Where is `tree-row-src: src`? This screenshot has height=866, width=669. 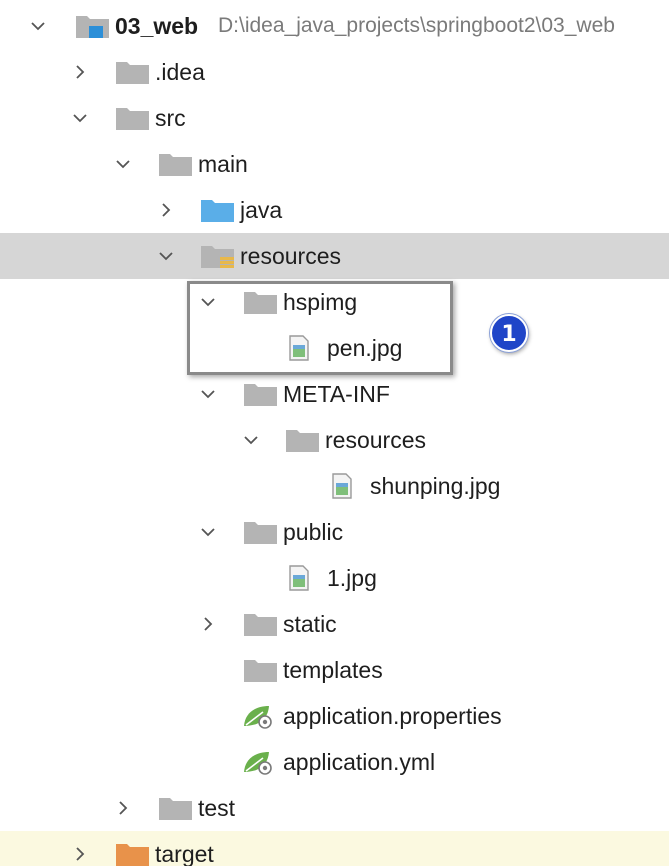
tree-row-src: src is located at coordinates (334, 118).